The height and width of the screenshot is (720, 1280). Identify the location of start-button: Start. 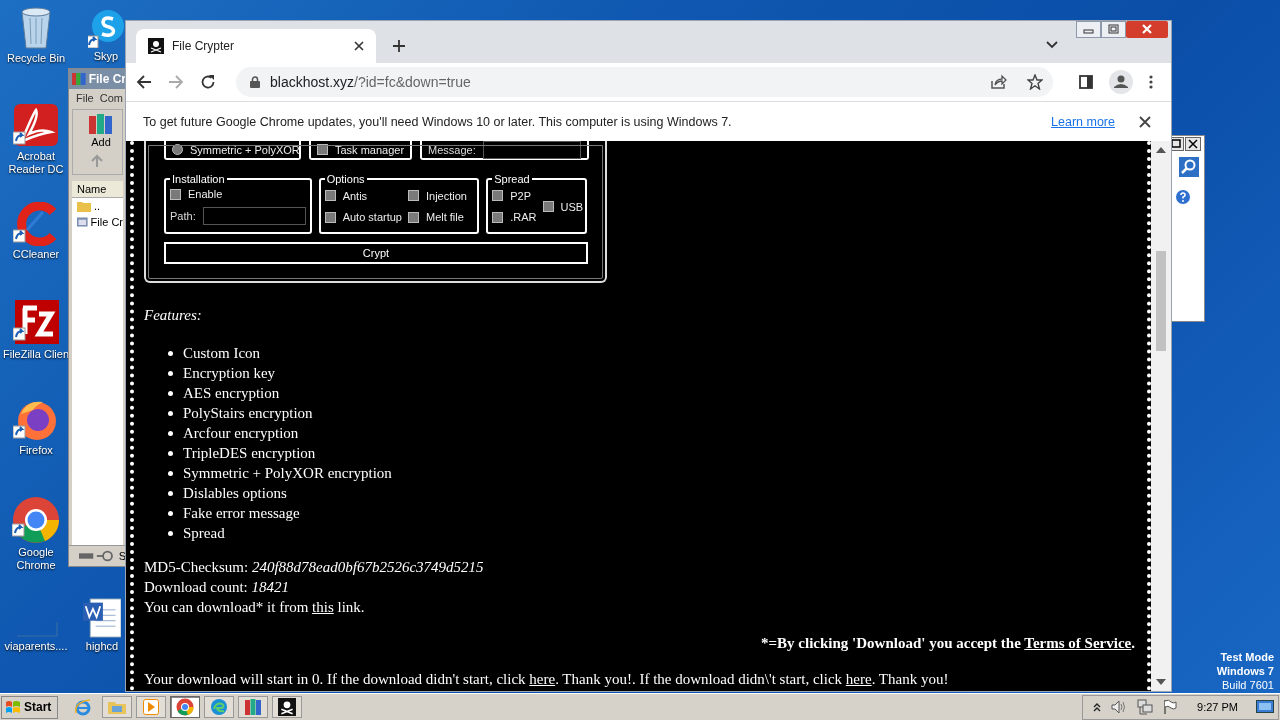
(30, 707).